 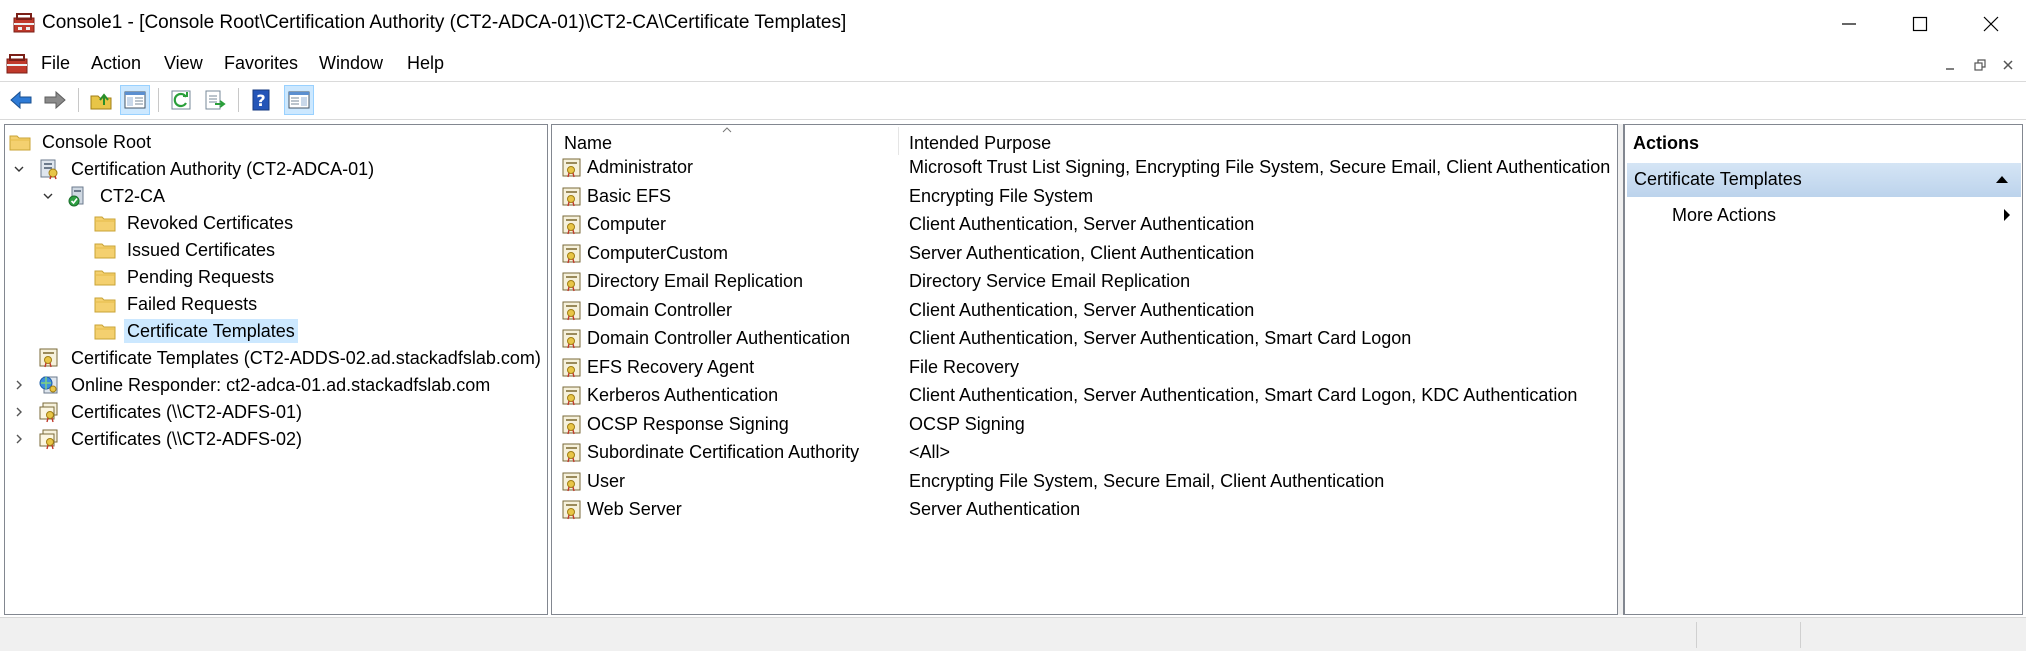 What do you see at coordinates (24, 23) in the screenshot?
I see `mmc-toolbox-icon` at bounding box center [24, 23].